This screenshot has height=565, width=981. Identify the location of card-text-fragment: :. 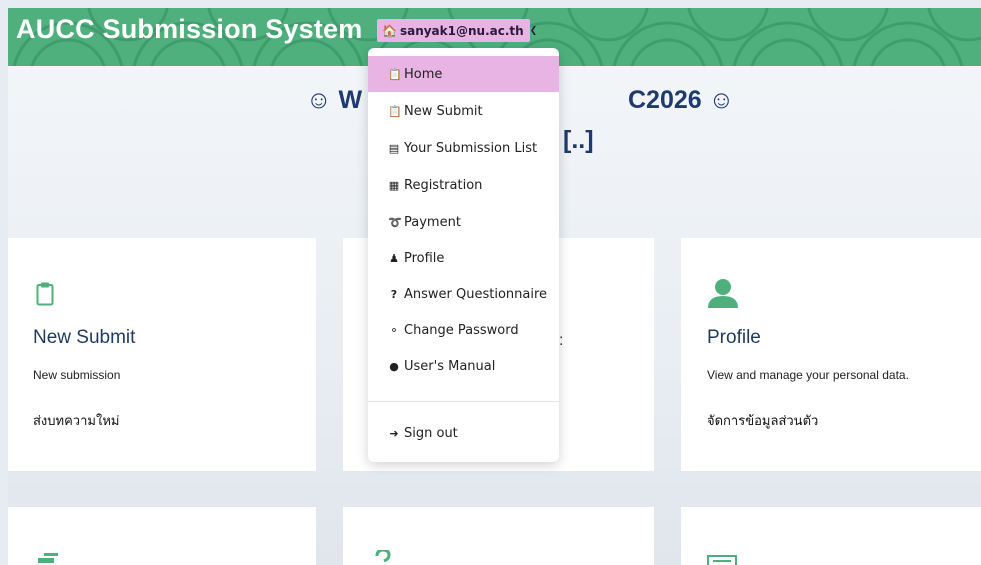
(561, 340).